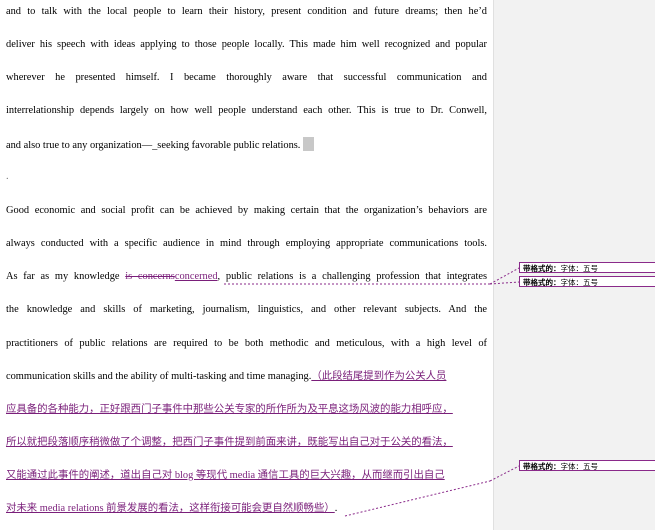 The width and height of the screenshot is (655, 530). What do you see at coordinates (246, 177) in the screenshot?
I see `paragraph-mark: .` at bounding box center [246, 177].